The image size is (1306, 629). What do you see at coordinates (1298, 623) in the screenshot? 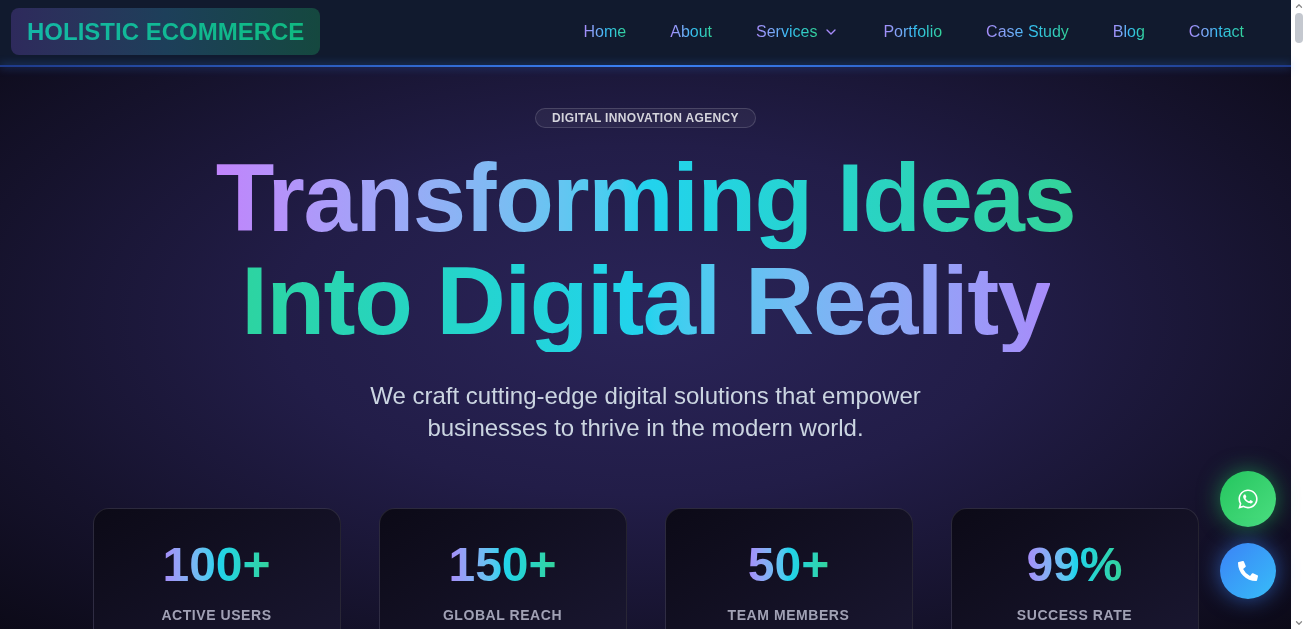
I see `scroll-down-icon` at bounding box center [1298, 623].